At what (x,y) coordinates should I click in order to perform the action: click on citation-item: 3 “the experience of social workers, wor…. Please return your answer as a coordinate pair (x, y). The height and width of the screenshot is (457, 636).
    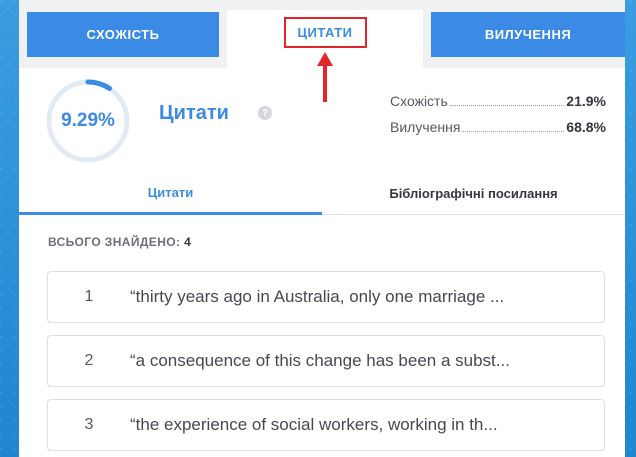
    Looking at the image, I should click on (326, 425).